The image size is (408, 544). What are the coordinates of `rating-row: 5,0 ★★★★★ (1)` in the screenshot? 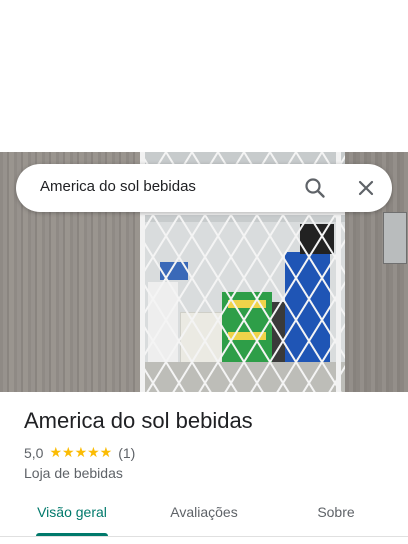 It's located at (79, 453).